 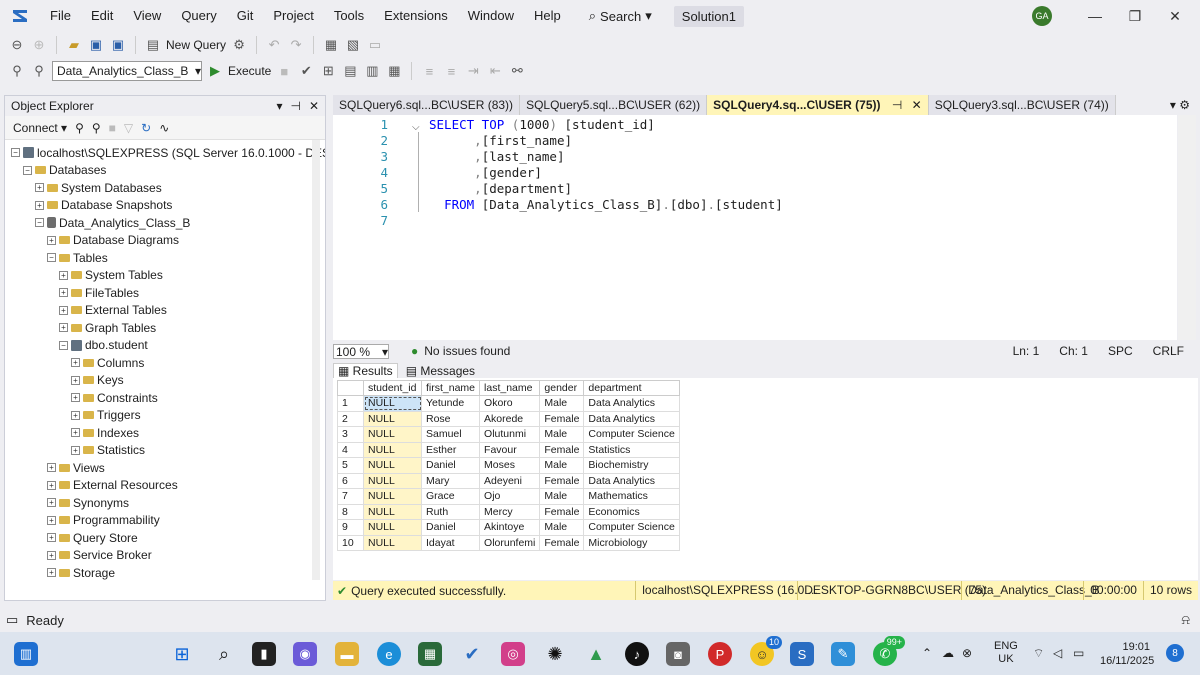 What do you see at coordinates (631, 542) in the screenshot?
I see `grid-cell: Microbiology` at bounding box center [631, 542].